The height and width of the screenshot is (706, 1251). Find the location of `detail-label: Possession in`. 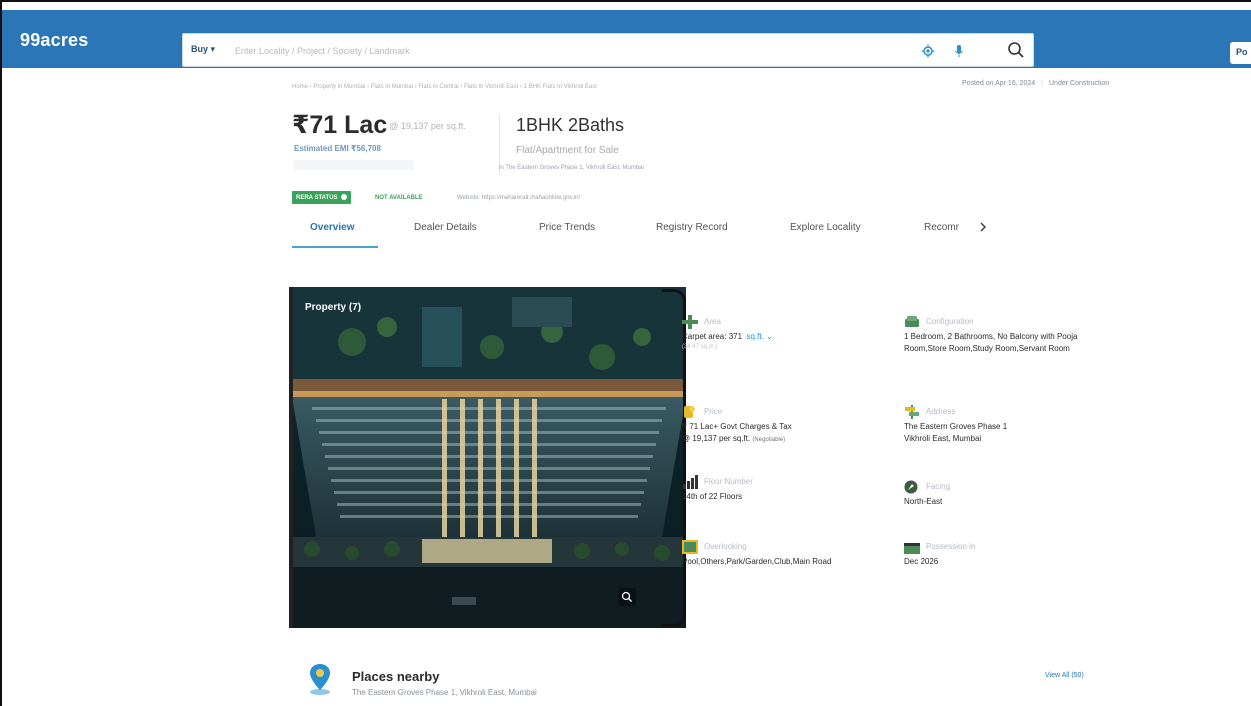

detail-label: Possession in is located at coordinates (951, 546).